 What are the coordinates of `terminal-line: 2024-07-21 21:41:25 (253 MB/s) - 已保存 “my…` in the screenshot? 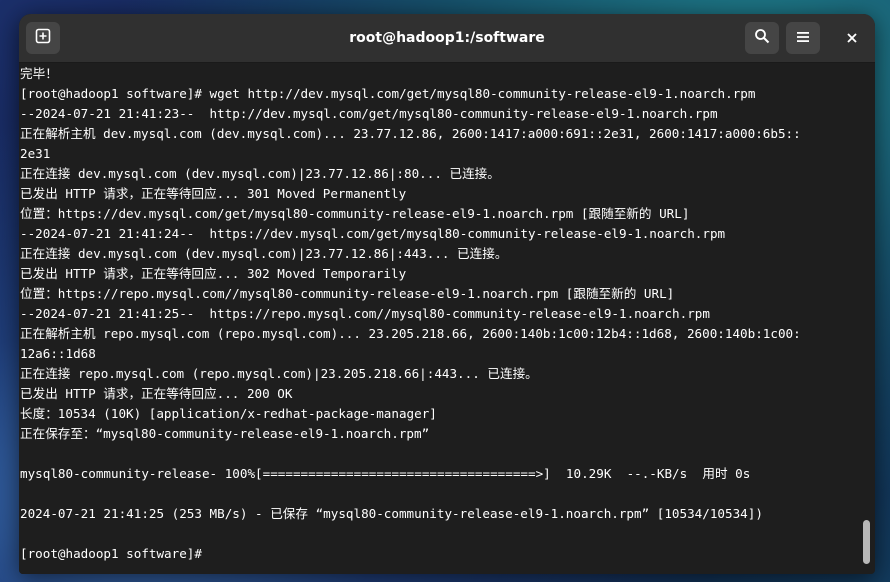 It's located at (391, 513).